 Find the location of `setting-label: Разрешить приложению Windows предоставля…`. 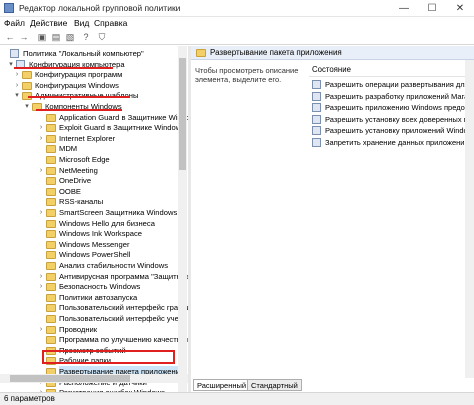

setting-label: Разрешить приложению Windows предоставля… is located at coordinates (399, 107).